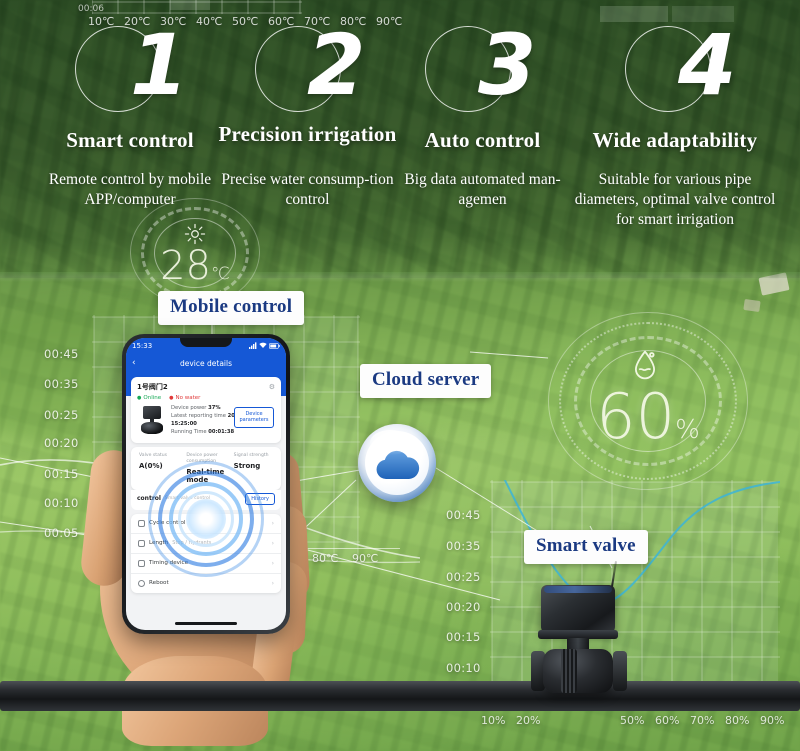 This screenshot has height=751, width=800. Describe the element at coordinates (141, 523) in the screenshot. I see `cycle-icon` at that location.